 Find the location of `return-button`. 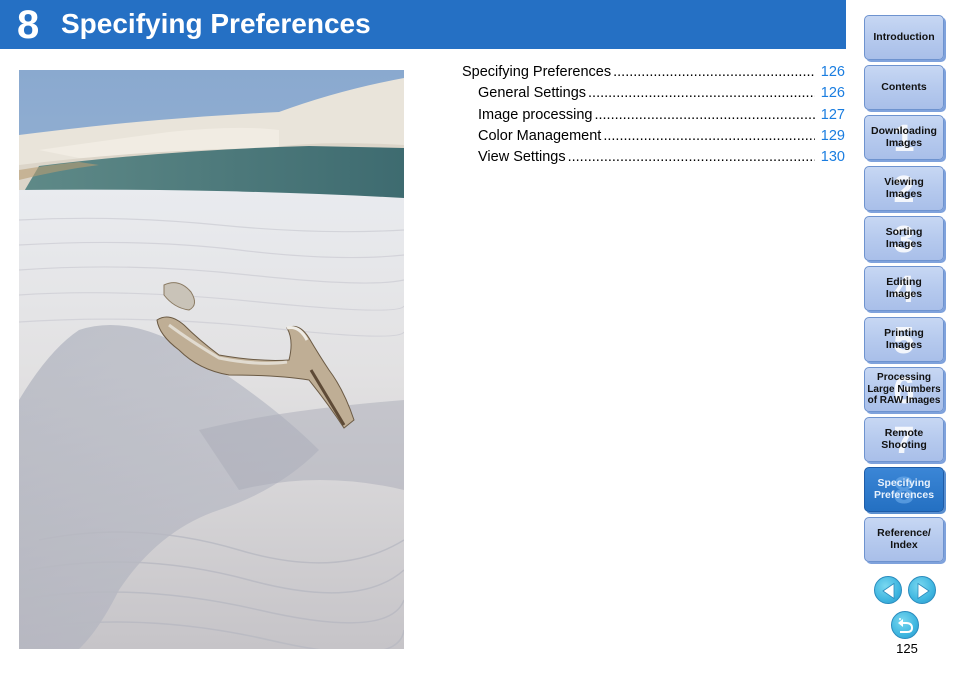

return-button is located at coordinates (905, 625).